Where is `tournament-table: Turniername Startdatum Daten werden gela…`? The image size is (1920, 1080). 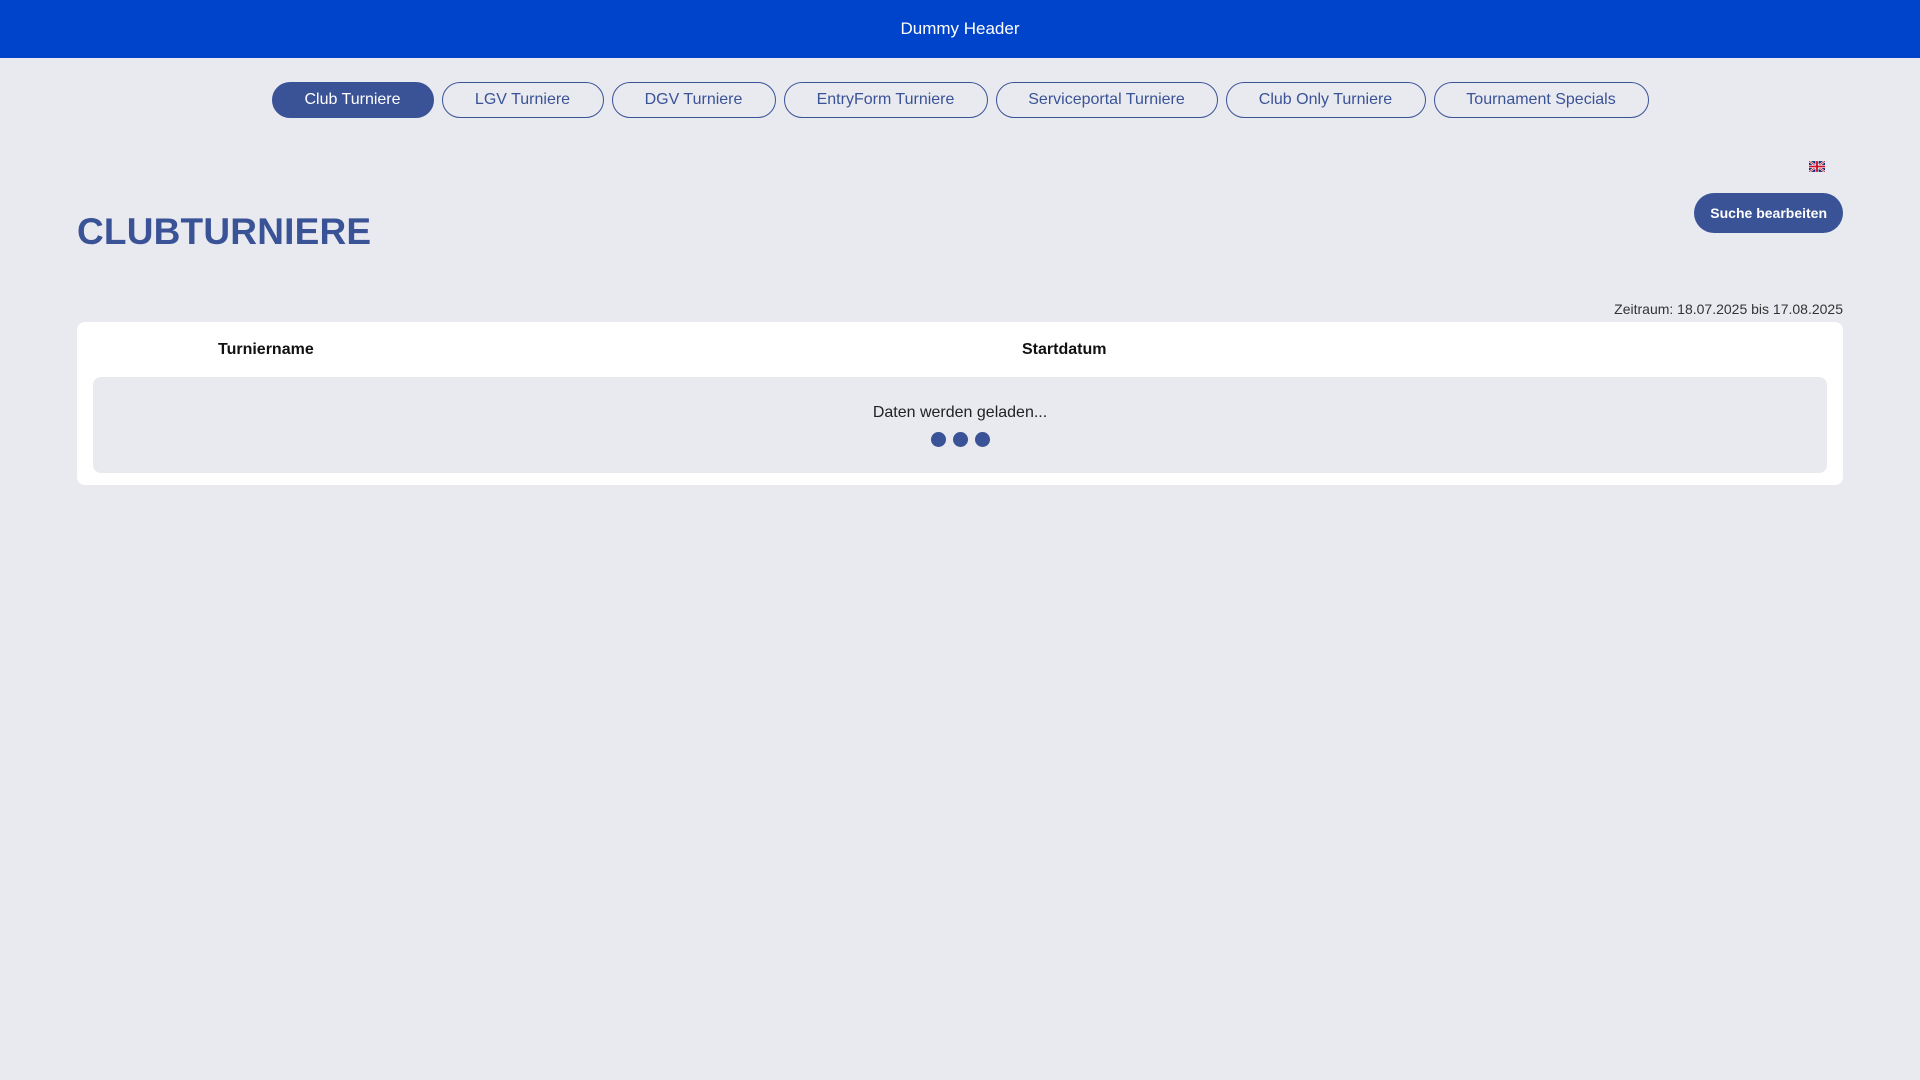 tournament-table: Turniername Startdatum Daten werden gela… is located at coordinates (960, 403).